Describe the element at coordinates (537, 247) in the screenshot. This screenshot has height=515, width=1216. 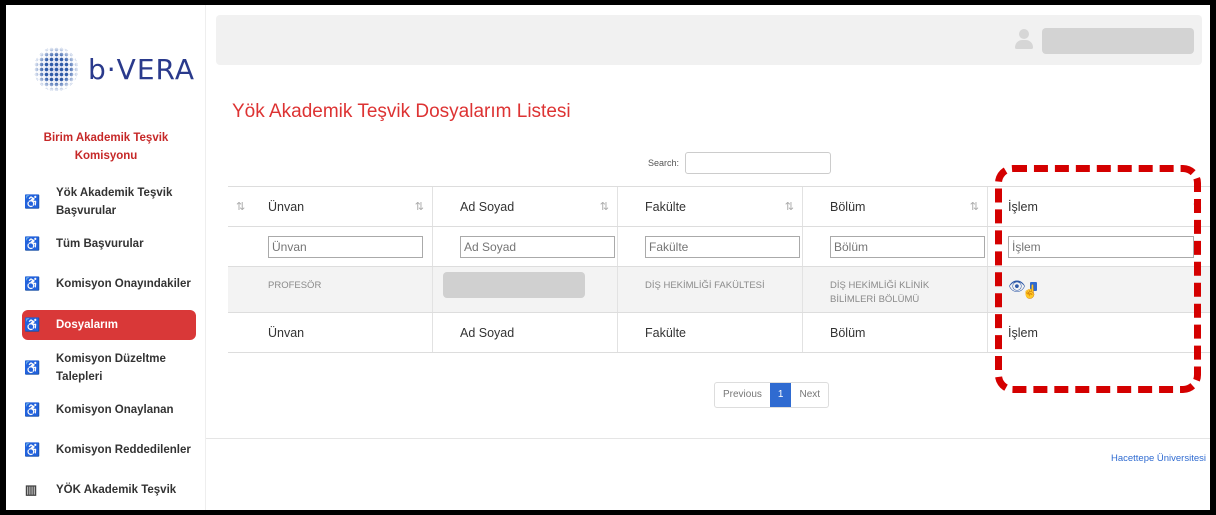
I see `filter-ad-soyad-input` at that location.